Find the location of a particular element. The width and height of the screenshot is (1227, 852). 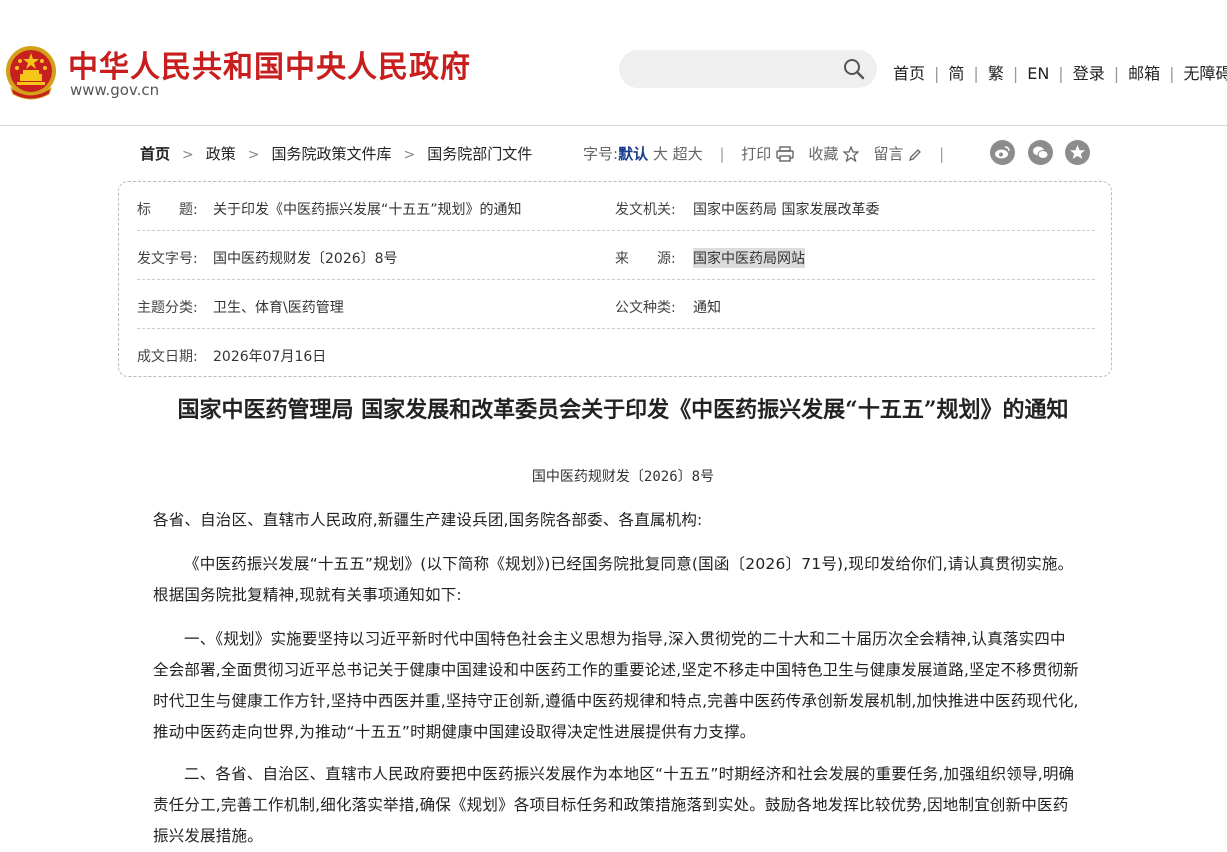

date-value: 2026年07月16日 is located at coordinates (269, 356).